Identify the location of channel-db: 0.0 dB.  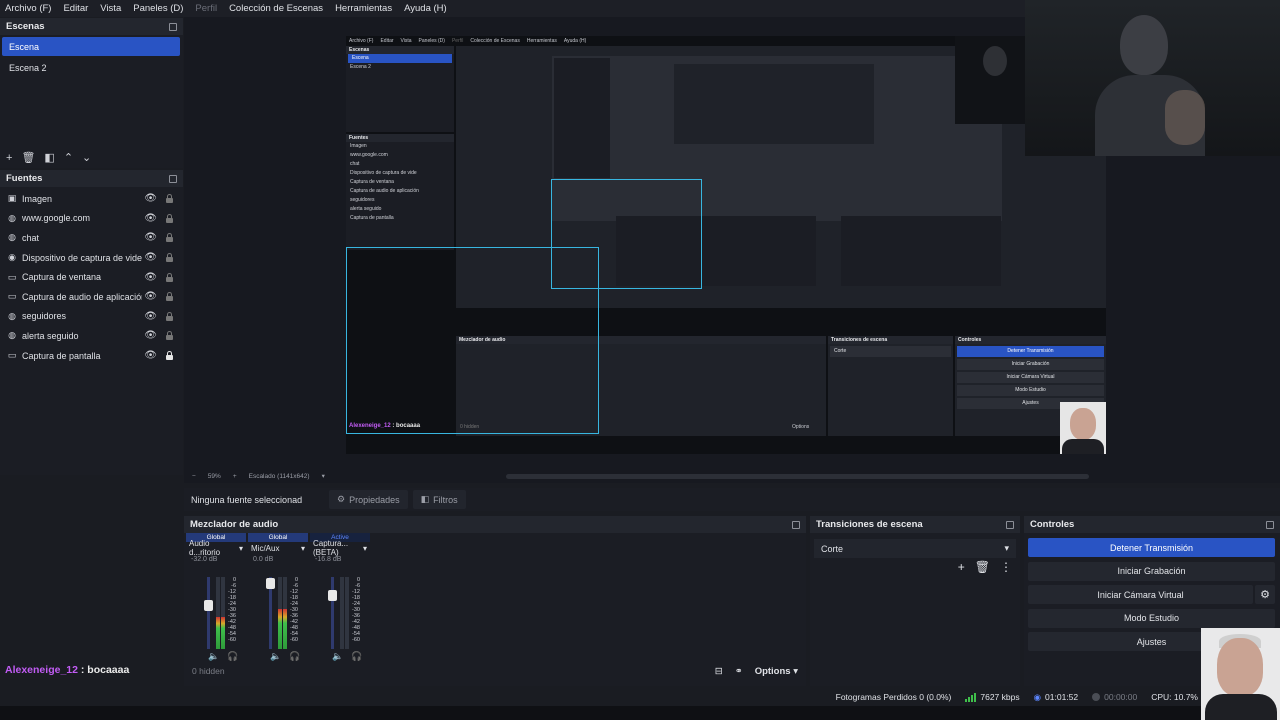
(263, 559).